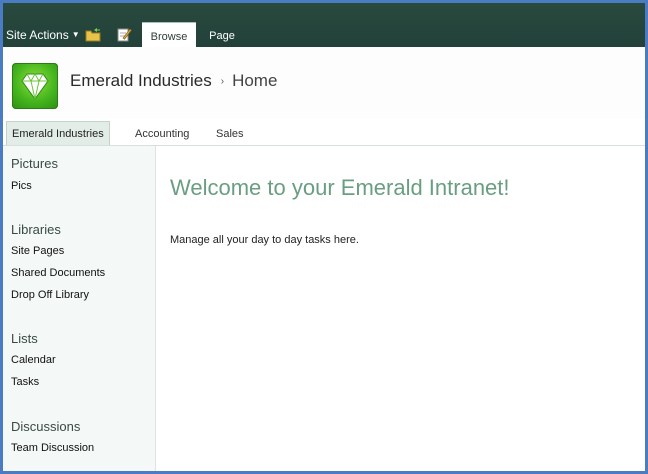 This screenshot has height=474, width=648. I want to click on welcome-text: Manage all your day to day tasks here., so click(264, 240).